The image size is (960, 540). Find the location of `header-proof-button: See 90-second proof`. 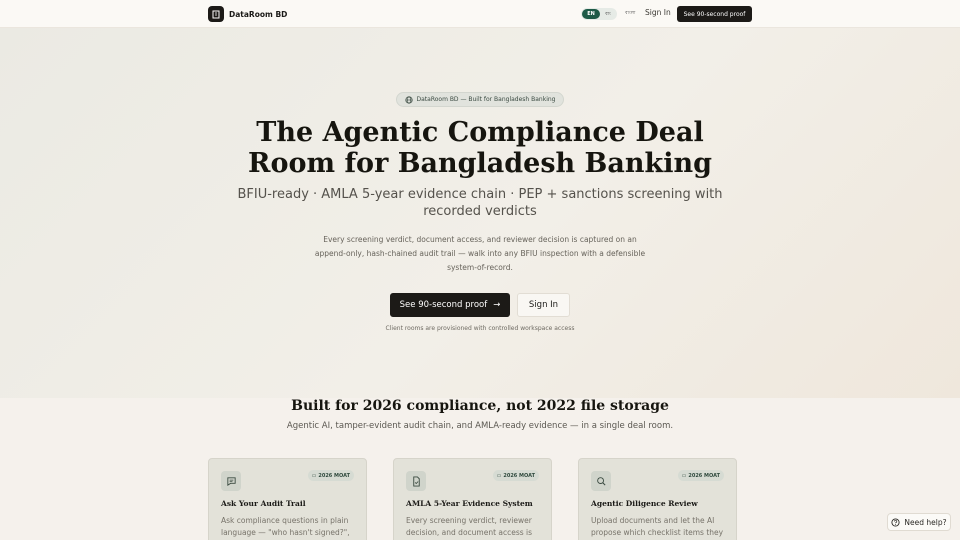

header-proof-button: See 90-second proof is located at coordinates (714, 14).